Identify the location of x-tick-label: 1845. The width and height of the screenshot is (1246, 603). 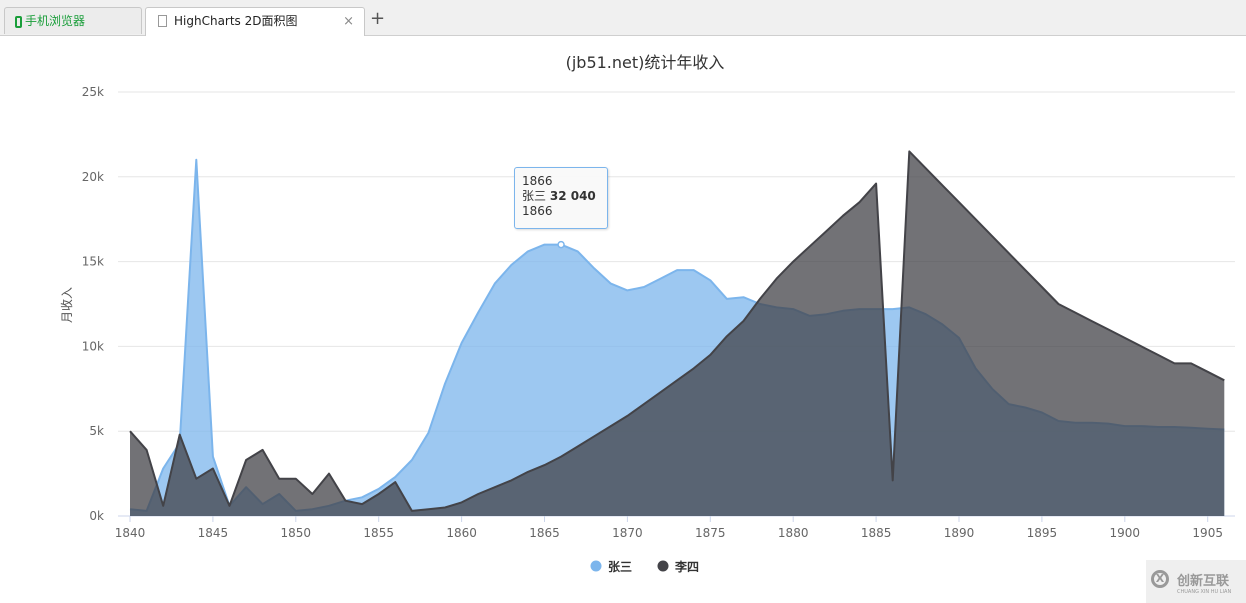
(213, 533).